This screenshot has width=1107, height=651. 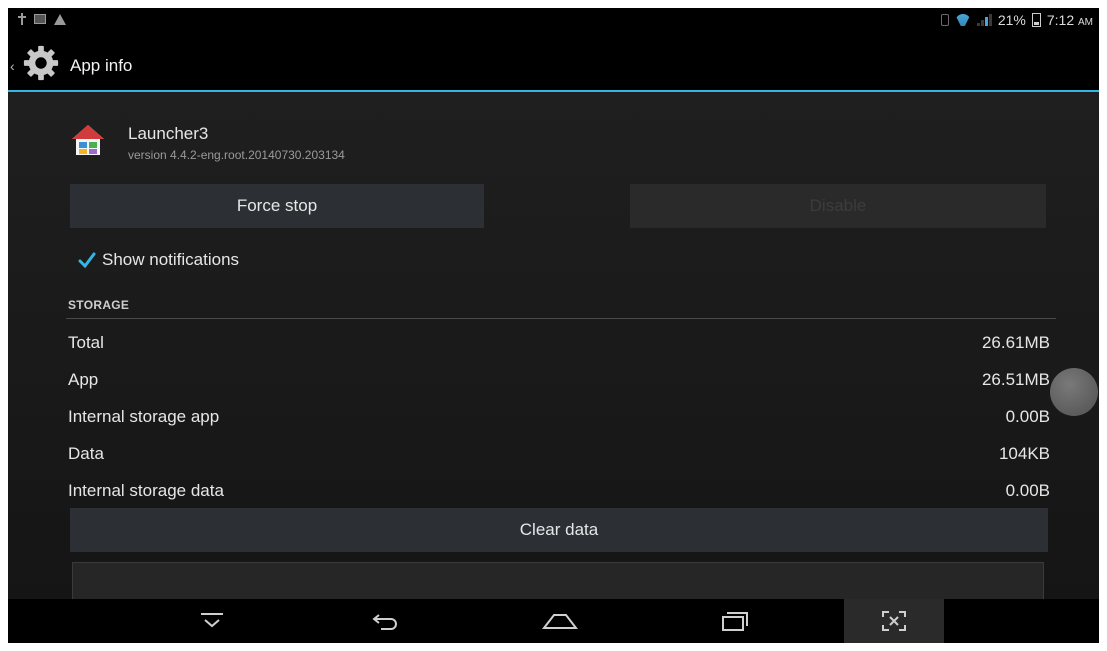 I want to click on up-navigation-icon: ‹, so click(x=12, y=66).